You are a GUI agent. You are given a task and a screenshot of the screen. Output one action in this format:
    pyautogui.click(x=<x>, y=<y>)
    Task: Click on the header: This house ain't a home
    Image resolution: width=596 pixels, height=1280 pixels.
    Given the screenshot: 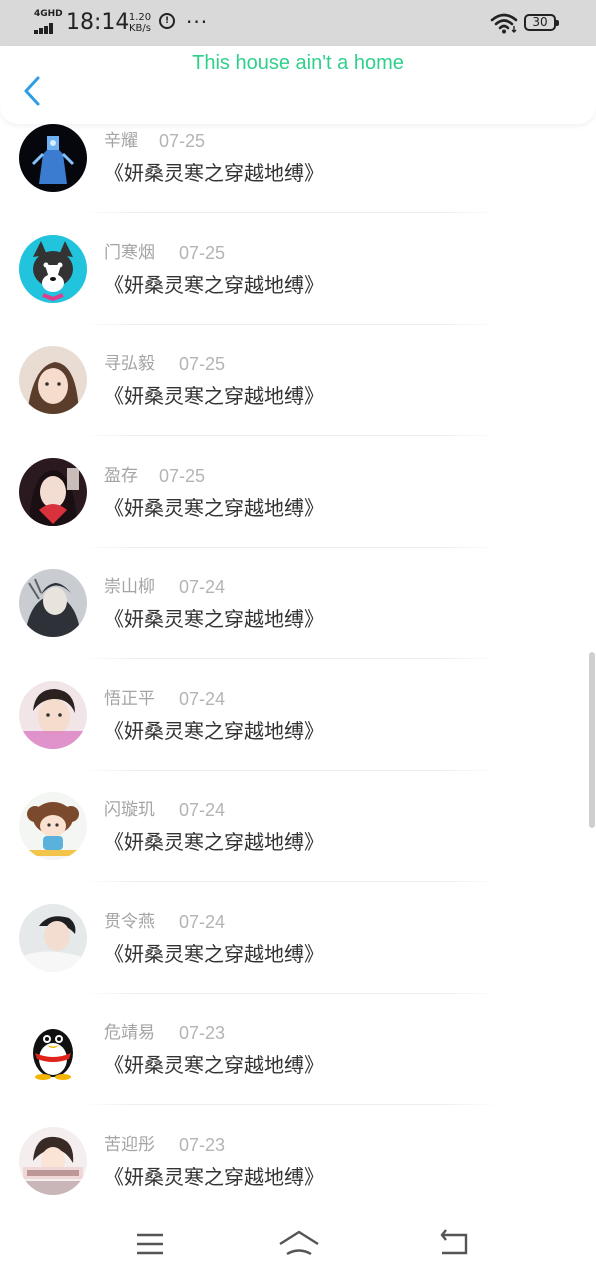 What is the action you would take?
    pyautogui.click(x=298, y=85)
    